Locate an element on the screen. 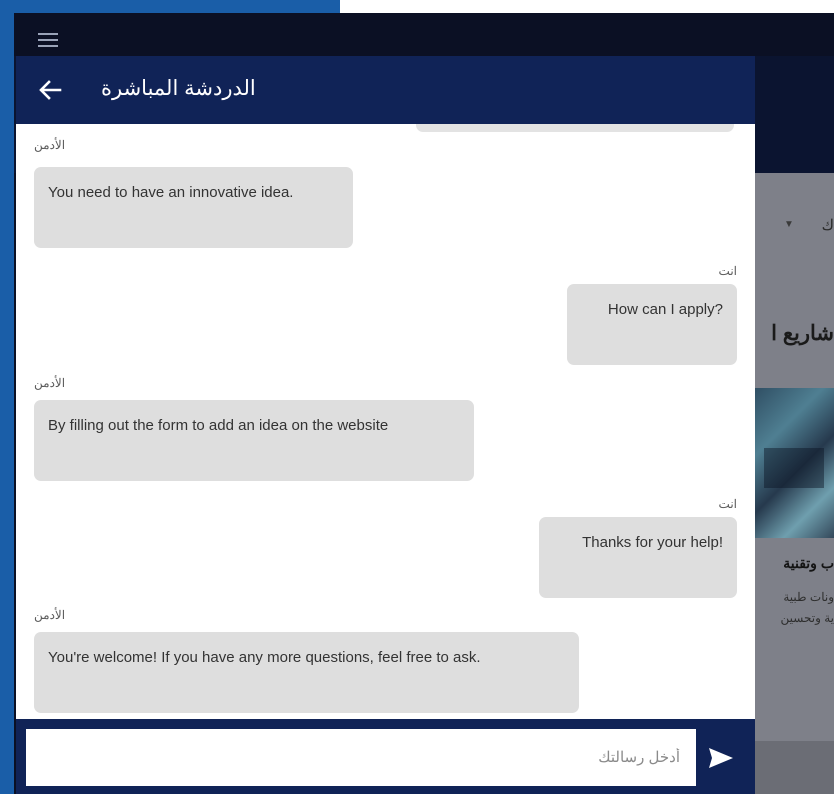  background-page: ك ▼ شاريع ا ب وتقنية ونات طبية ية وتحسين is located at coordinates (794, 483).